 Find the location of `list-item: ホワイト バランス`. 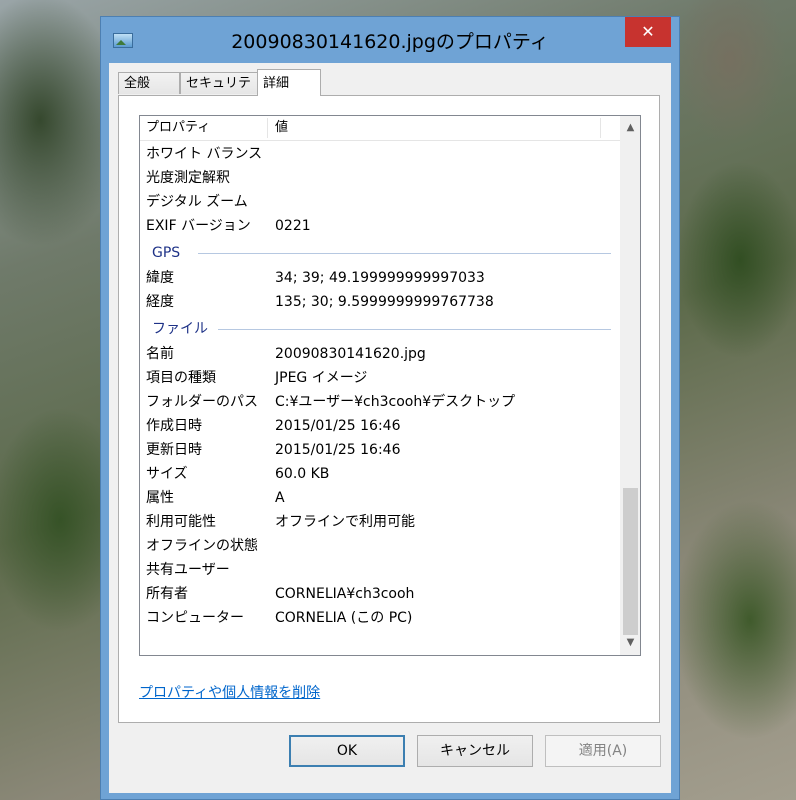

list-item: ホワイト バランス is located at coordinates (380, 154).